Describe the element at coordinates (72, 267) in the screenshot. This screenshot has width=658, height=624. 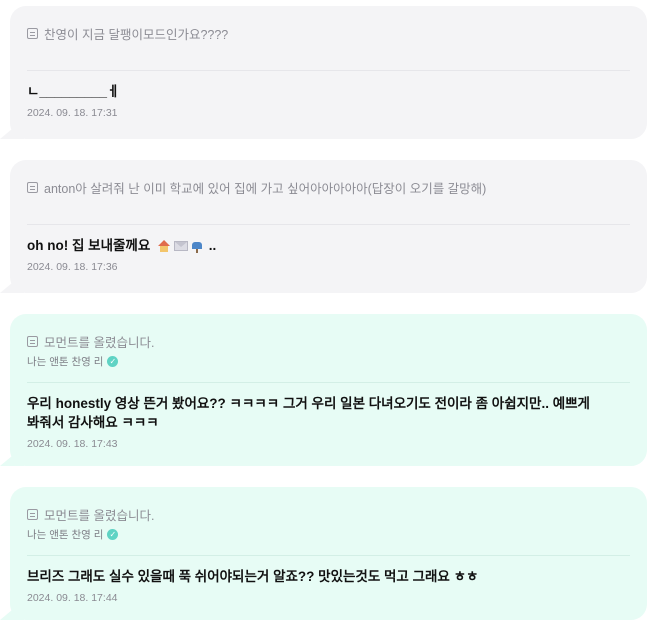
I see `timestamp: 2024. 09. 18. 17:36` at that location.